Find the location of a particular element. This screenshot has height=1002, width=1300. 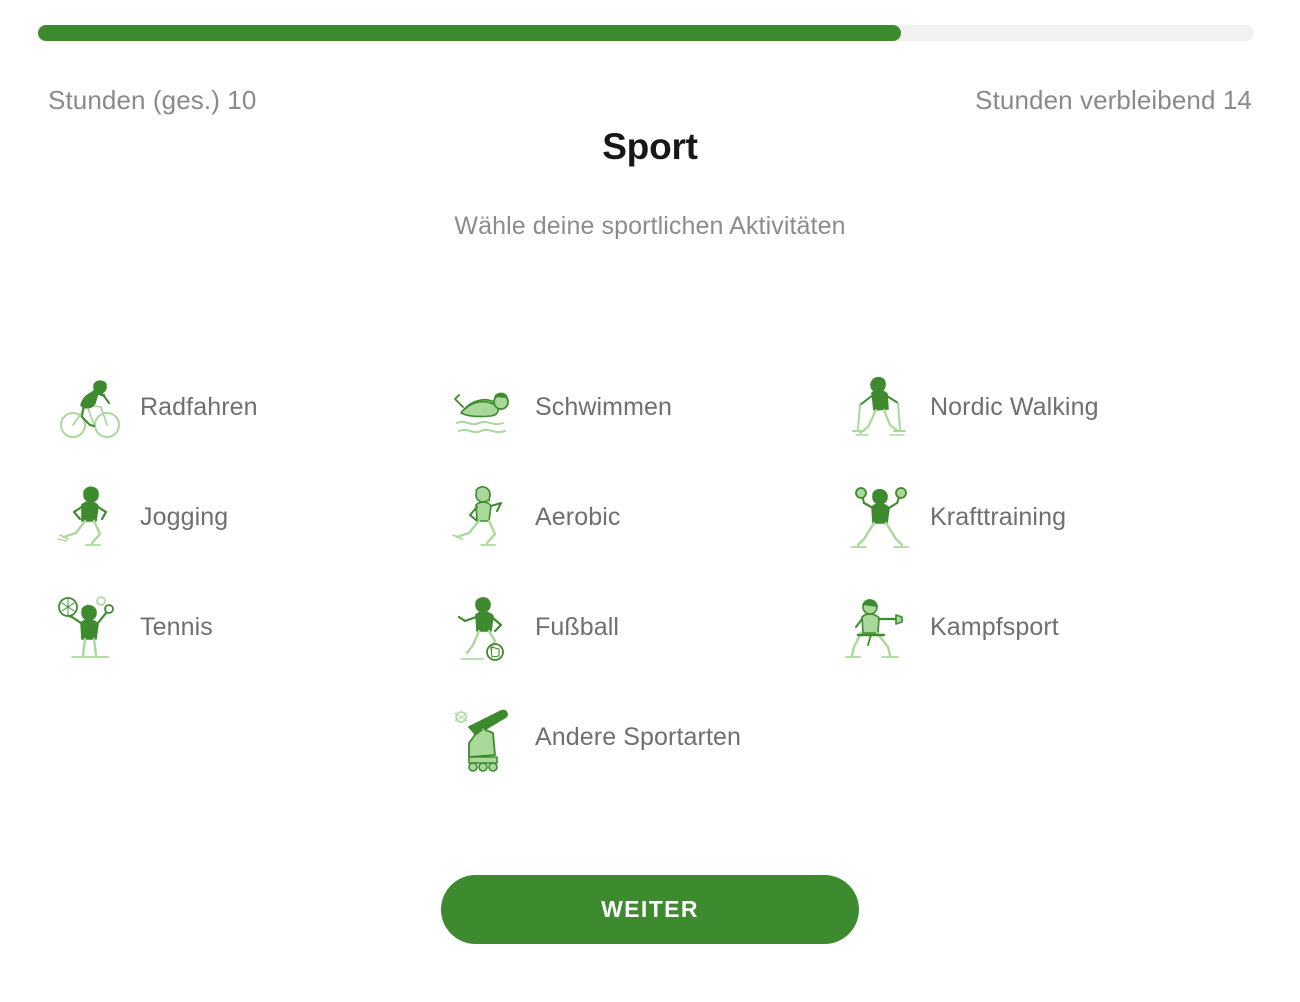

activity-label: Nordic Walking is located at coordinates (1014, 406).